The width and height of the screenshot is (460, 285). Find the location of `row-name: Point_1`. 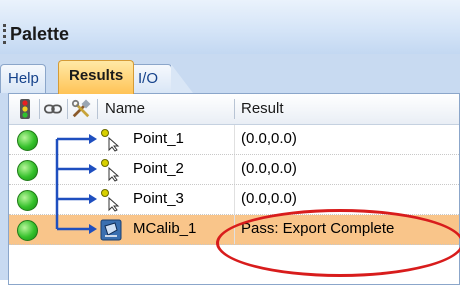

row-name: Point_1 is located at coordinates (158, 138).